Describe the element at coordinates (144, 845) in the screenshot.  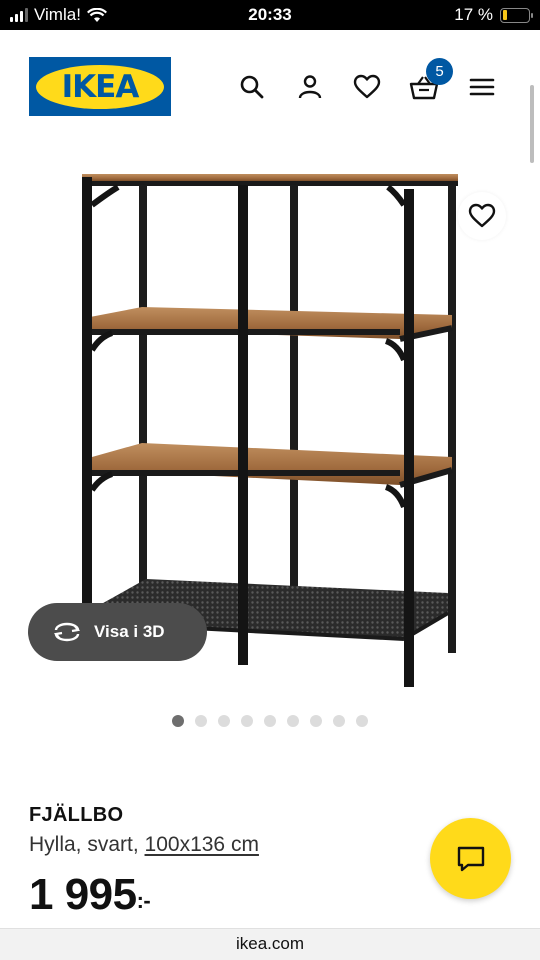
I see `product-description: Hylla, svart, 100x136 cm` at that location.